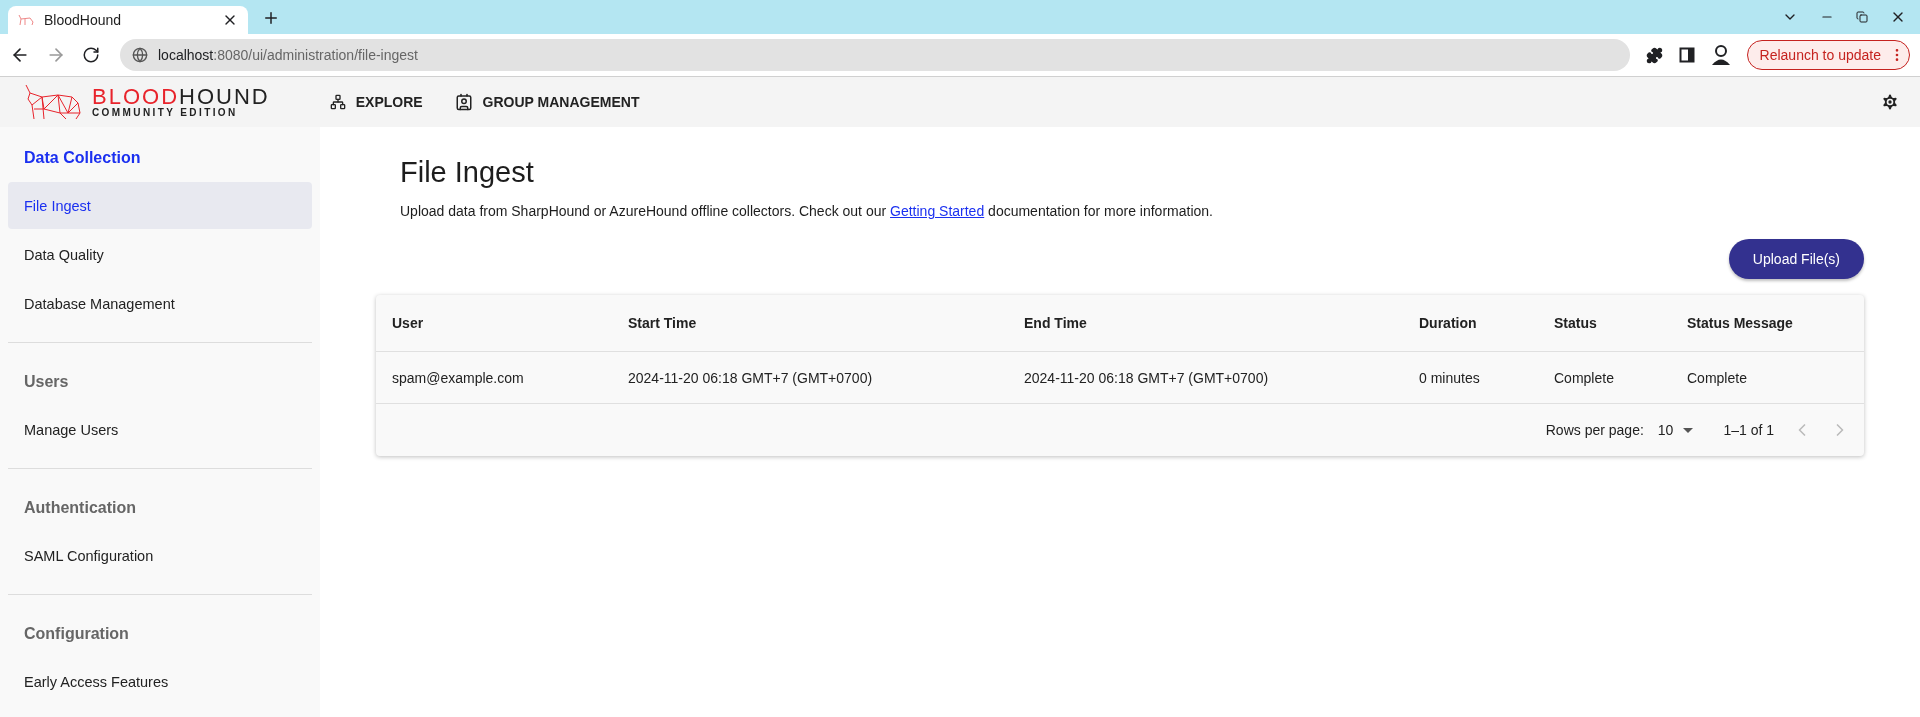 The height and width of the screenshot is (717, 1920). Describe the element at coordinates (337, 102) in the screenshot. I see `nodes-icon` at that location.